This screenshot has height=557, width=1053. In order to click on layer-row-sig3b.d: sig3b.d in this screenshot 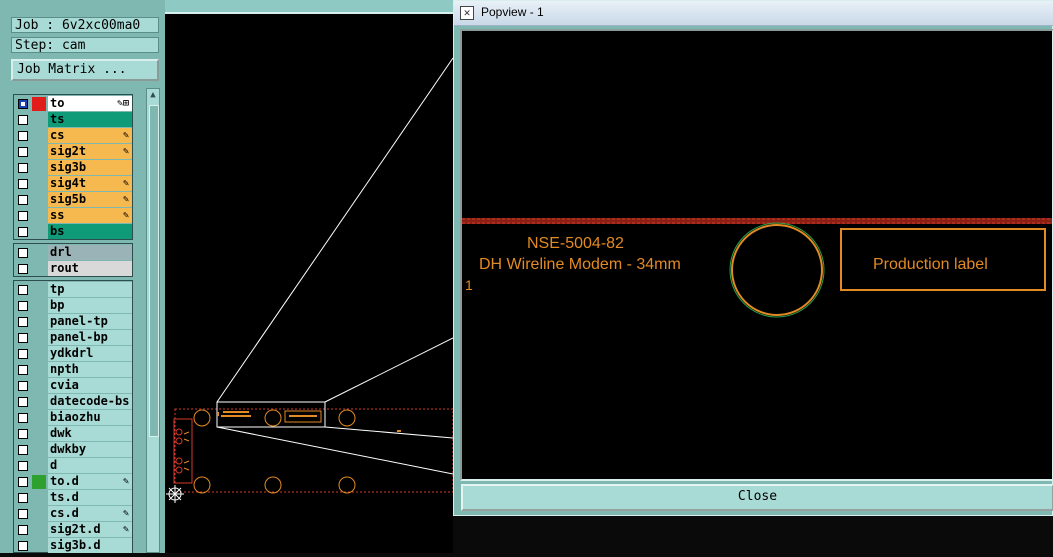, I will do `click(73, 546)`.